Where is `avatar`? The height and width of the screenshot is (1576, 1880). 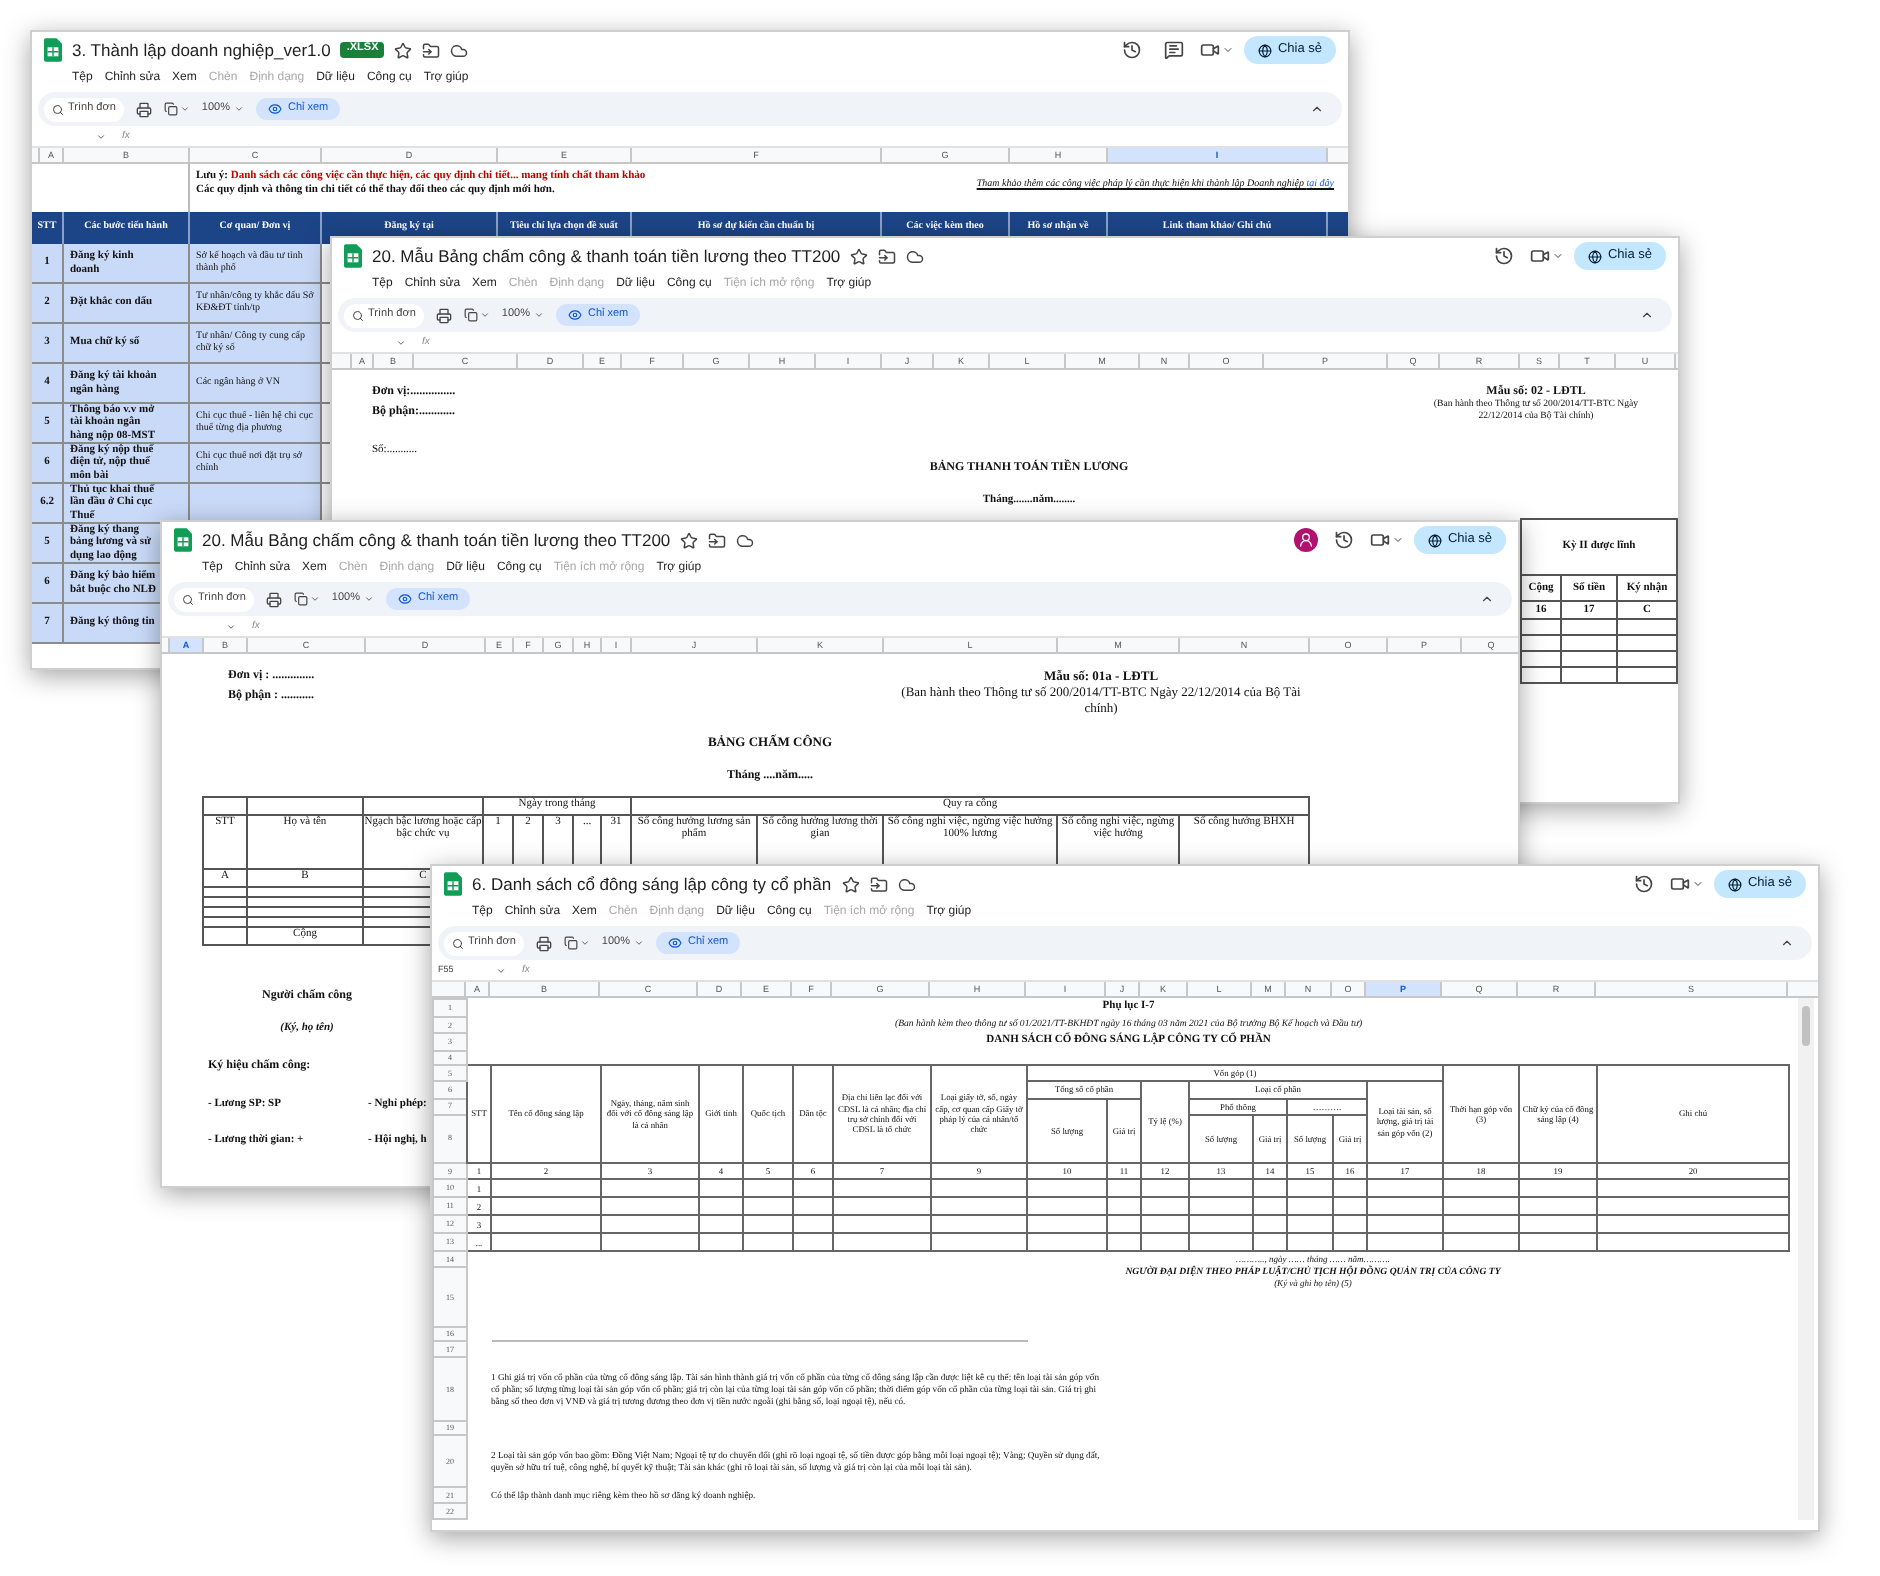 avatar is located at coordinates (1305, 540).